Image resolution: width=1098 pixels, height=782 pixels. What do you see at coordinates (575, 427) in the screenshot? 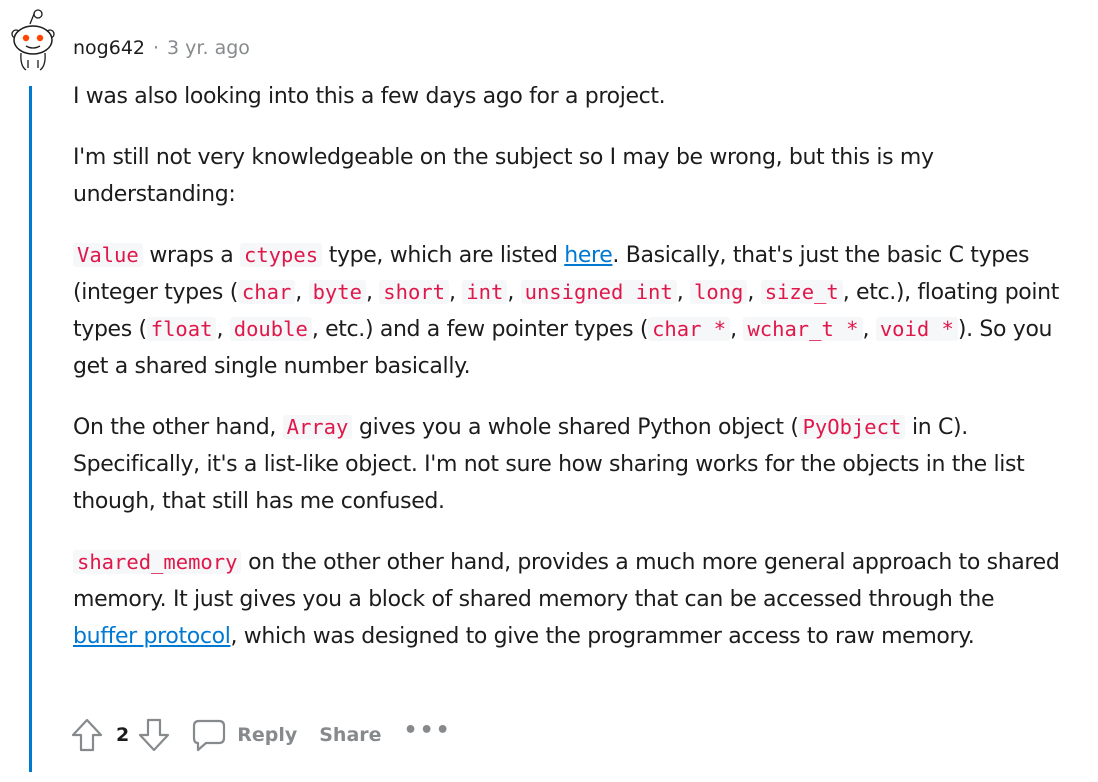
I see `text: gives you a whole shared Python object (` at bounding box center [575, 427].